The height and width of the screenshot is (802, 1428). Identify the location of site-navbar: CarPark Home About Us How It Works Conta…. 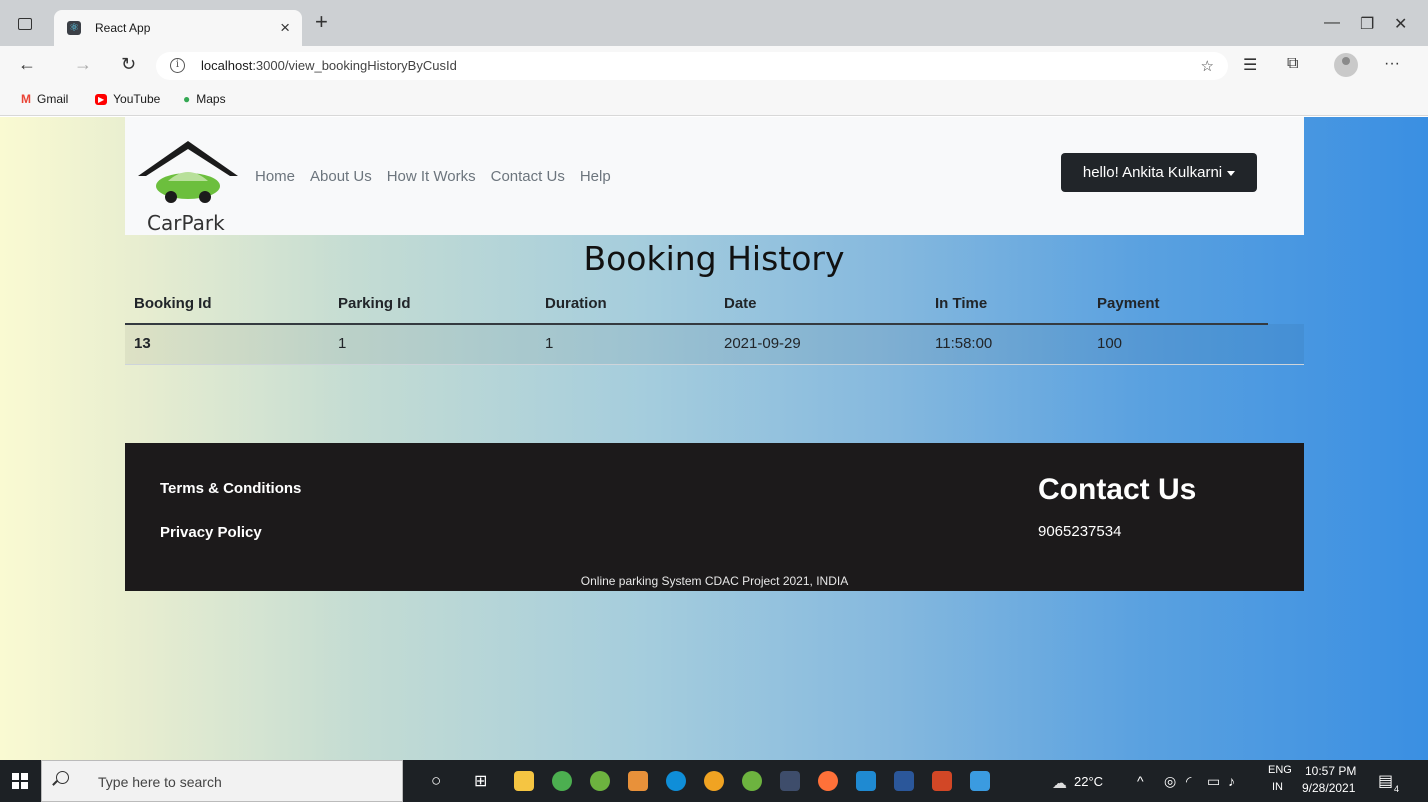
(714, 176).